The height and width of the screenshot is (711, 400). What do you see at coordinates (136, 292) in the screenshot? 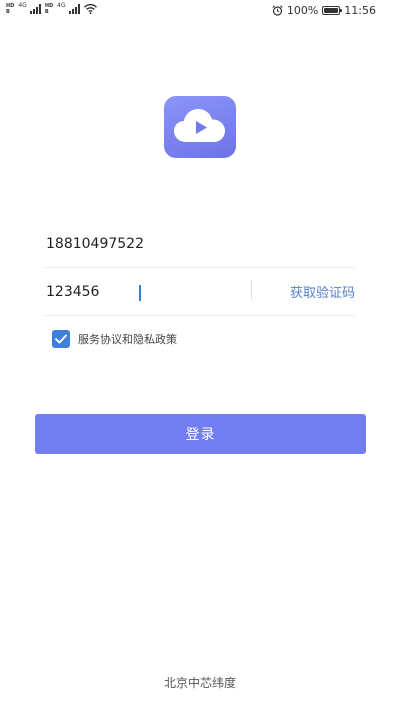
I see `verification-code-input` at bounding box center [136, 292].